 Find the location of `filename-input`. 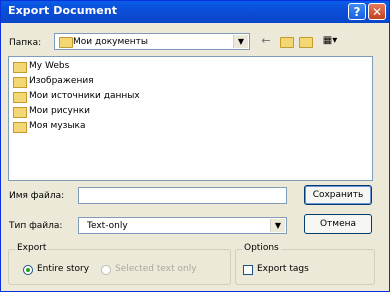

filename-input is located at coordinates (182, 195).